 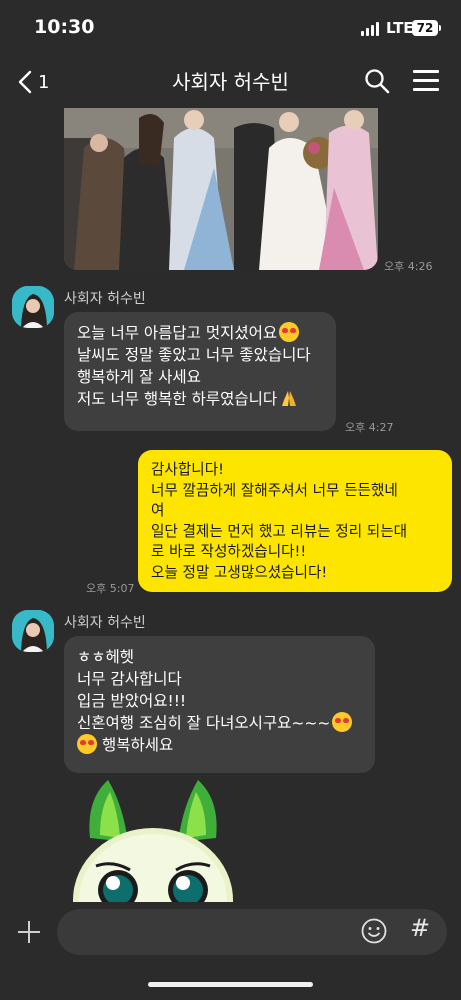 I want to click on message-text: 행복하세요, so click(x=138, y=745).